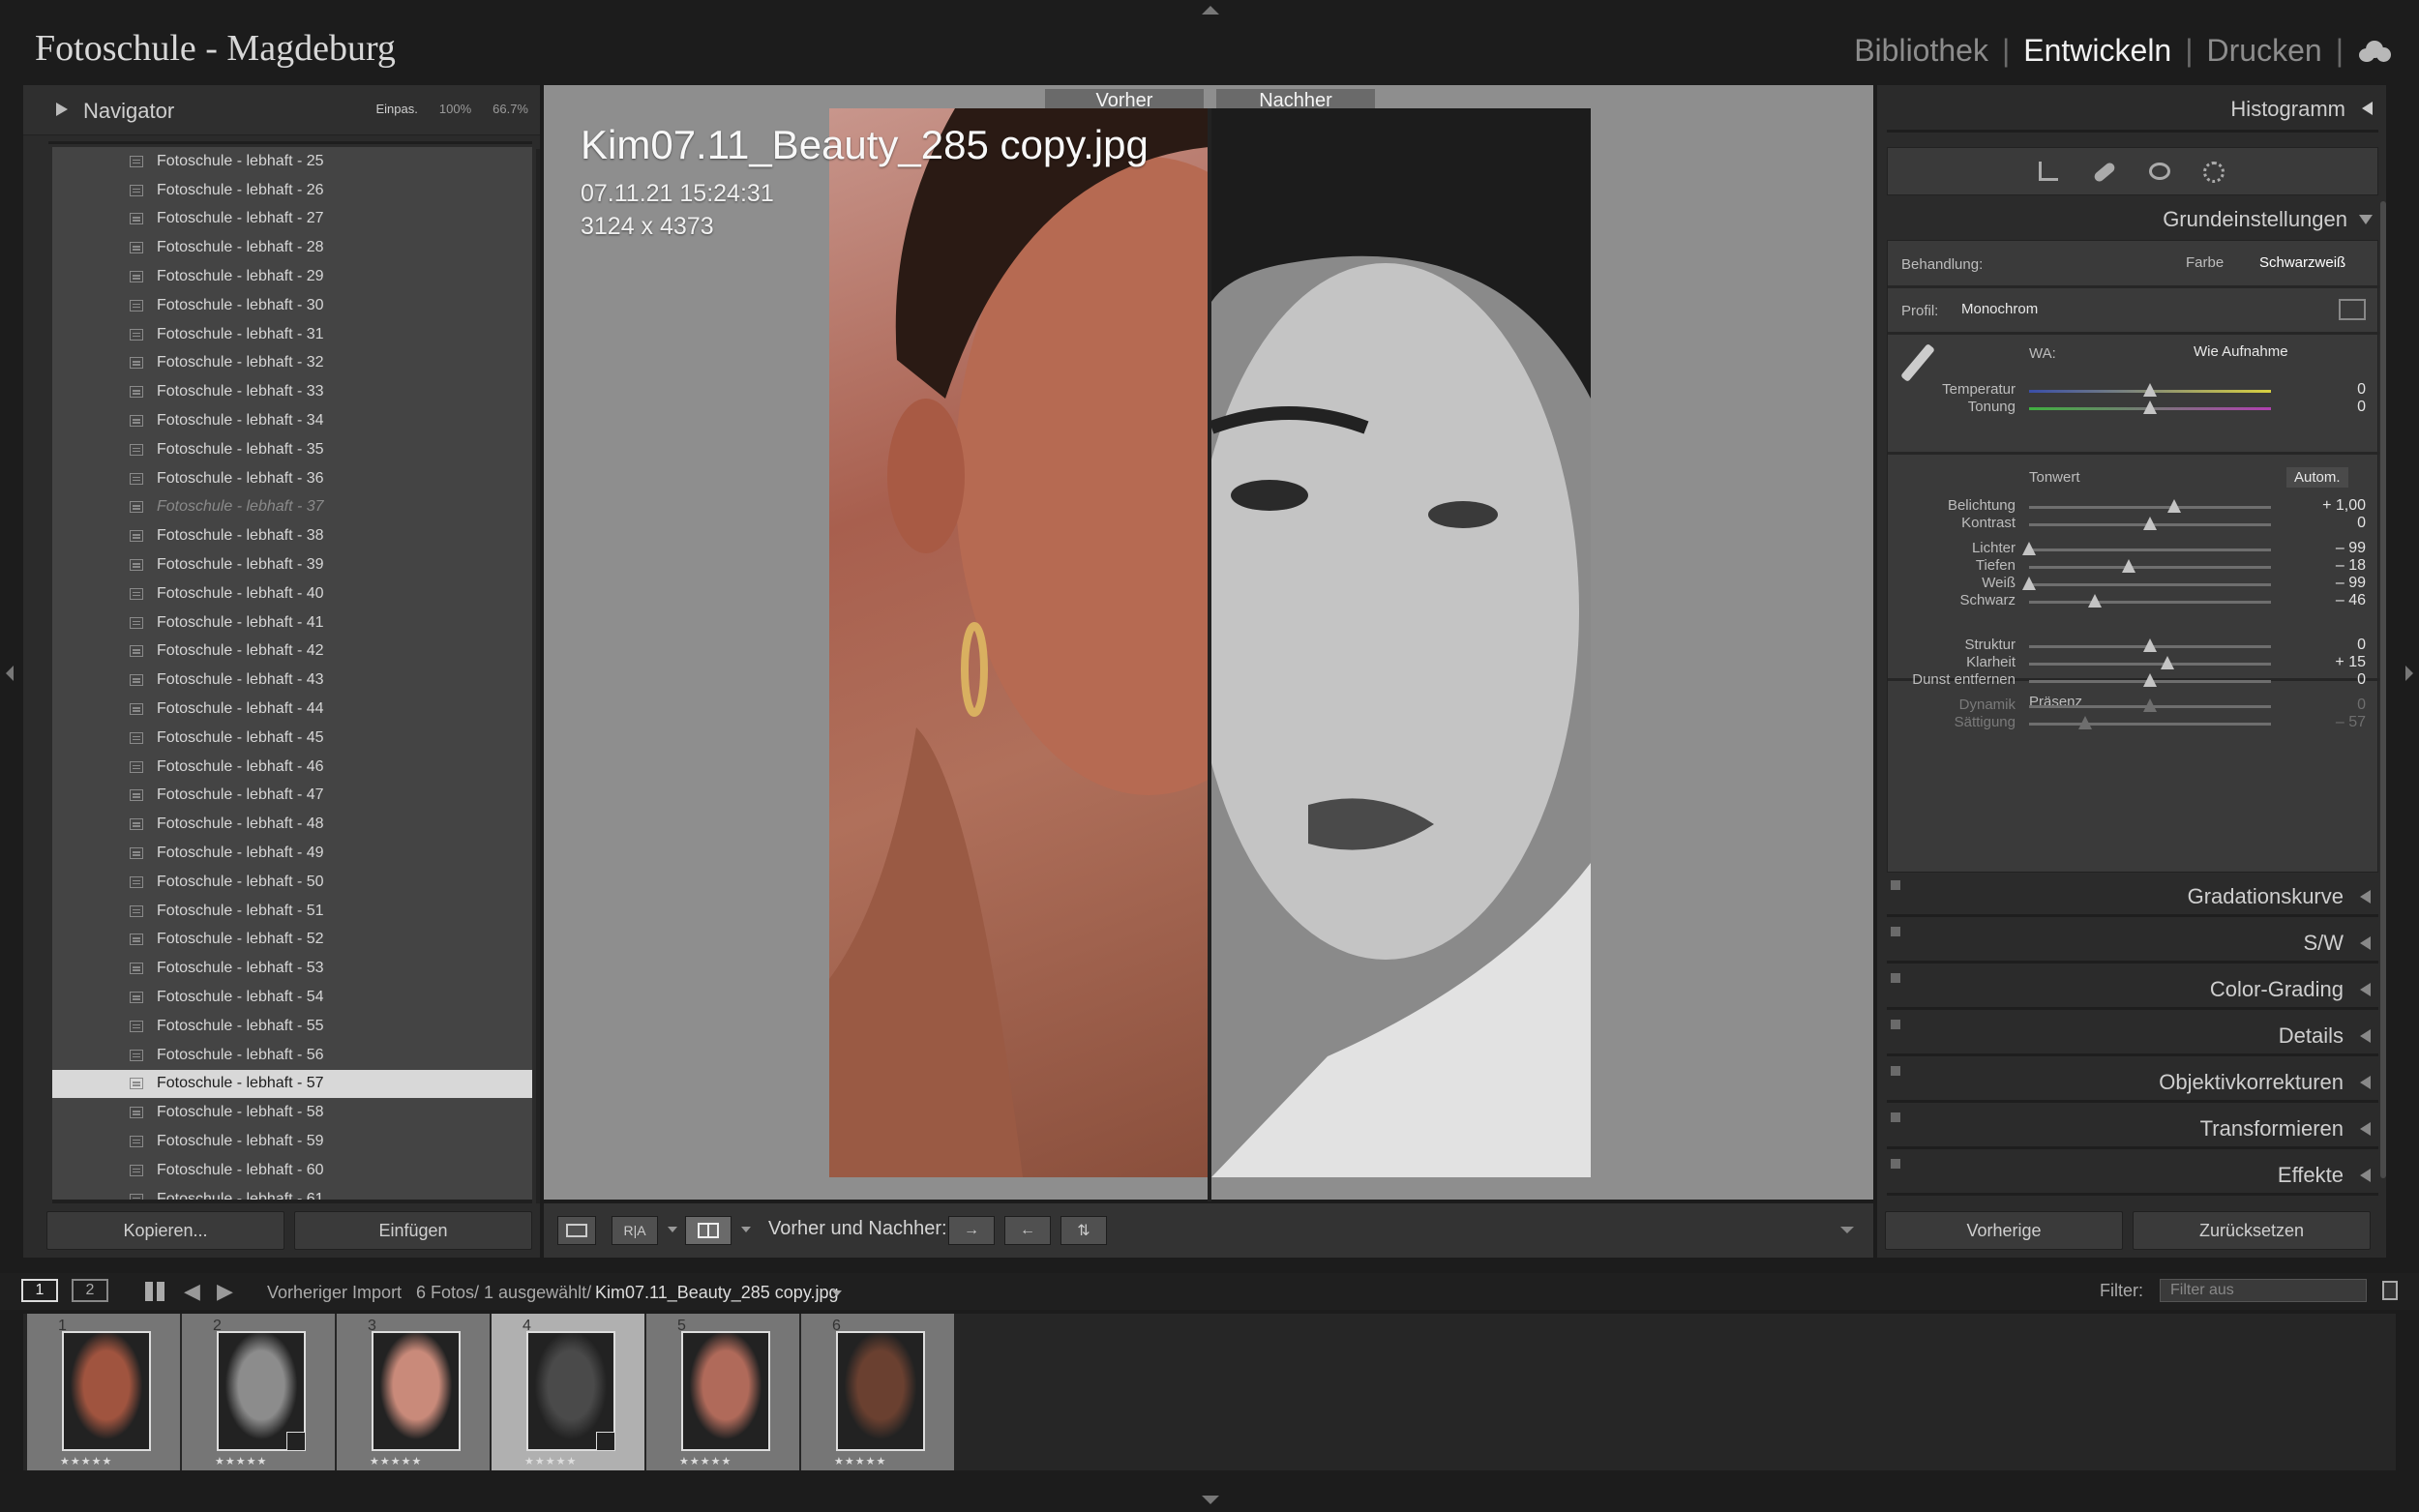 The height and width of the screenshot is (1512, 2419). What do you see at coordinates (225, 1292) in the screenshot?
I see `forward-icon: ▶` at bounding box center [225, 1292].